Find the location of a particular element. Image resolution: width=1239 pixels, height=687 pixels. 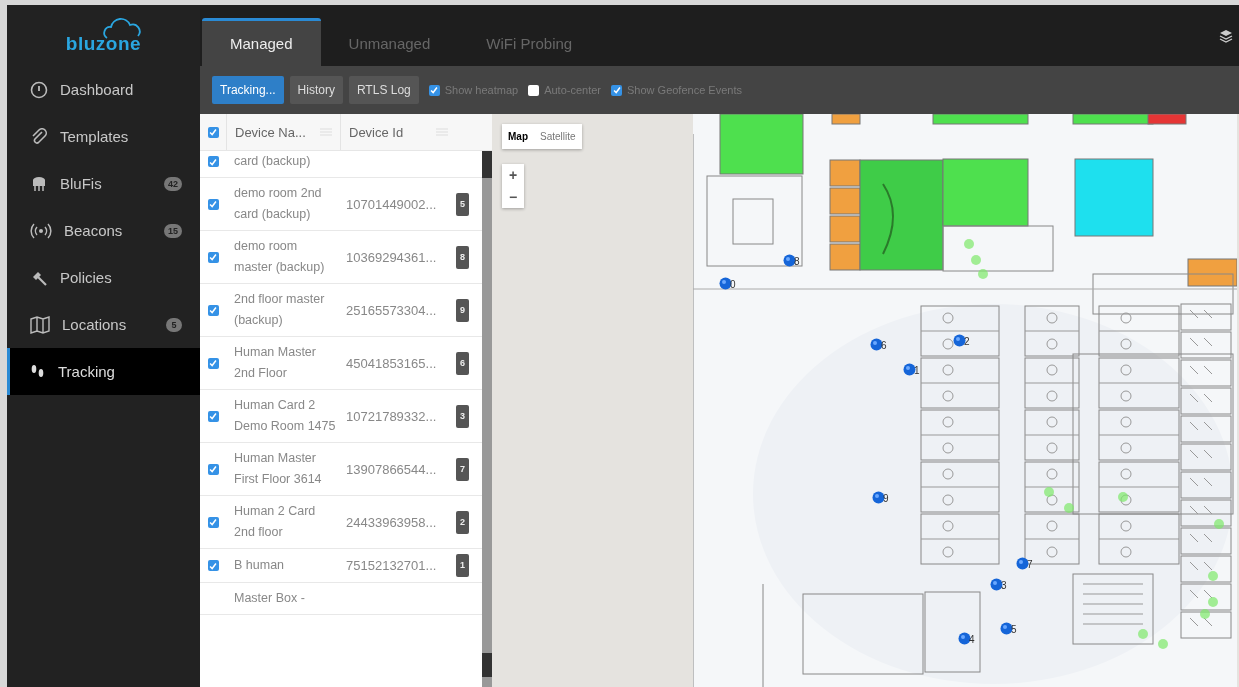

toolbar-button: RTLS Log is located at coordinates (383, 90).